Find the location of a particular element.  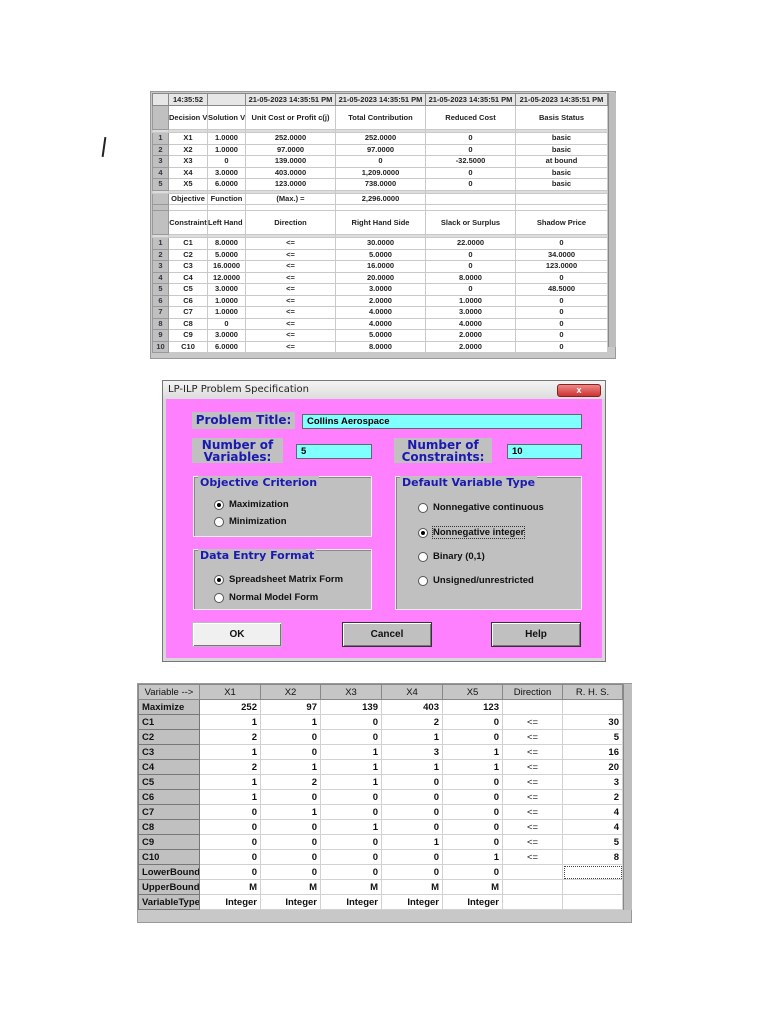

help-button: Help is located at coordinates (536, 634).